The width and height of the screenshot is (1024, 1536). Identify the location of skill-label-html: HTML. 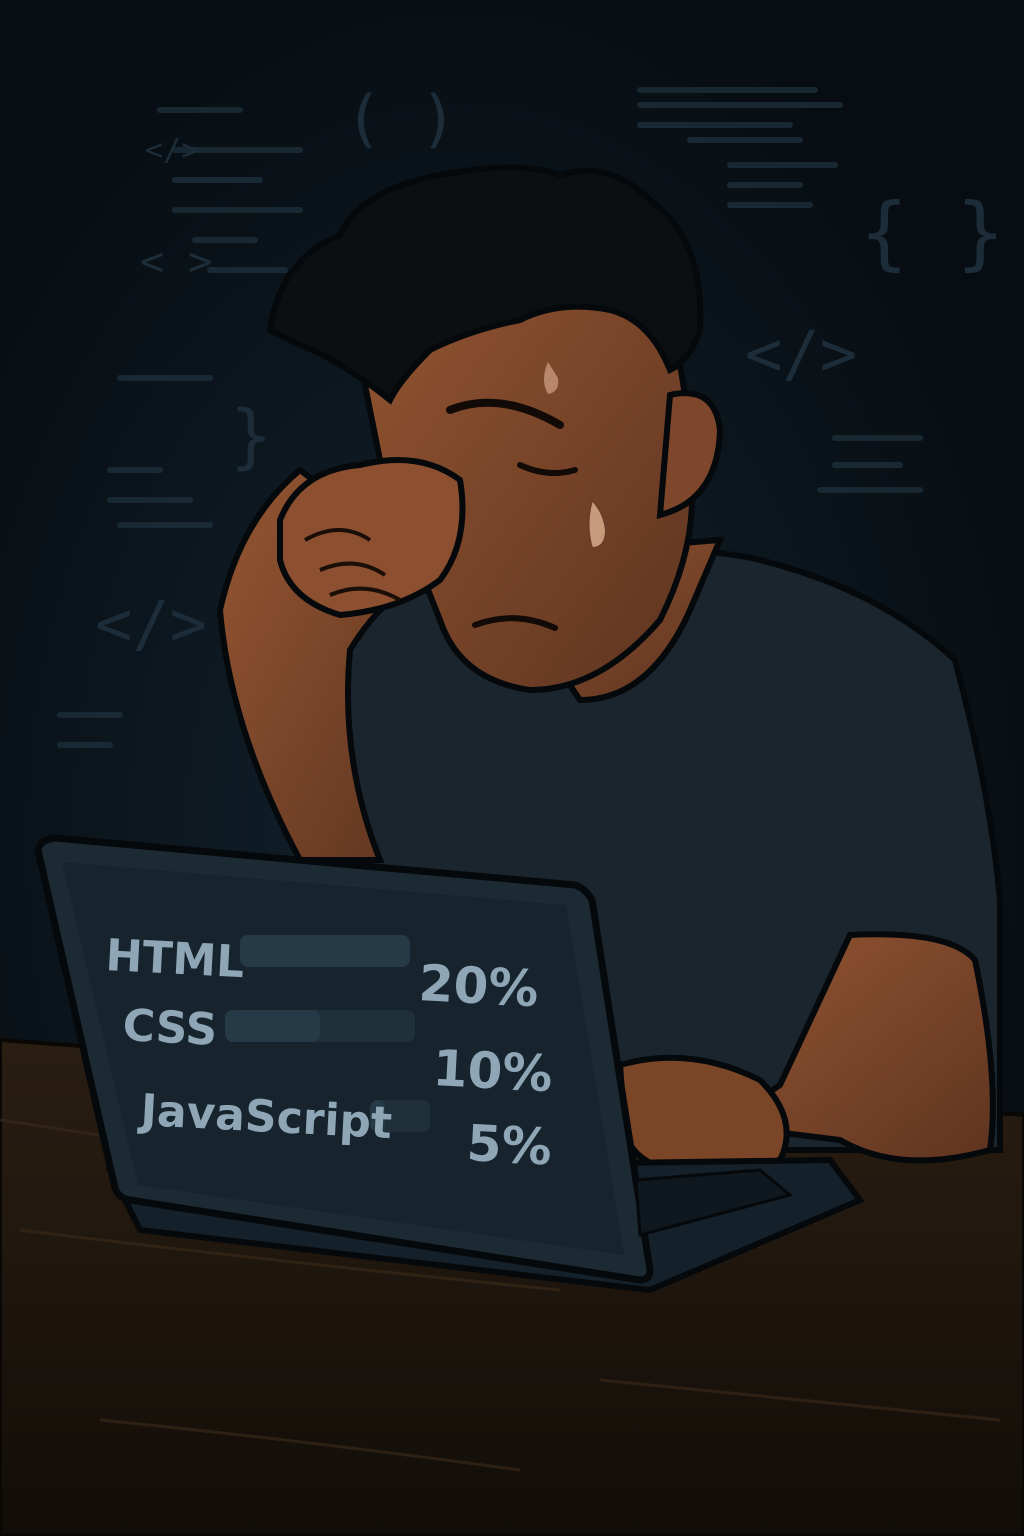
(174, 959).